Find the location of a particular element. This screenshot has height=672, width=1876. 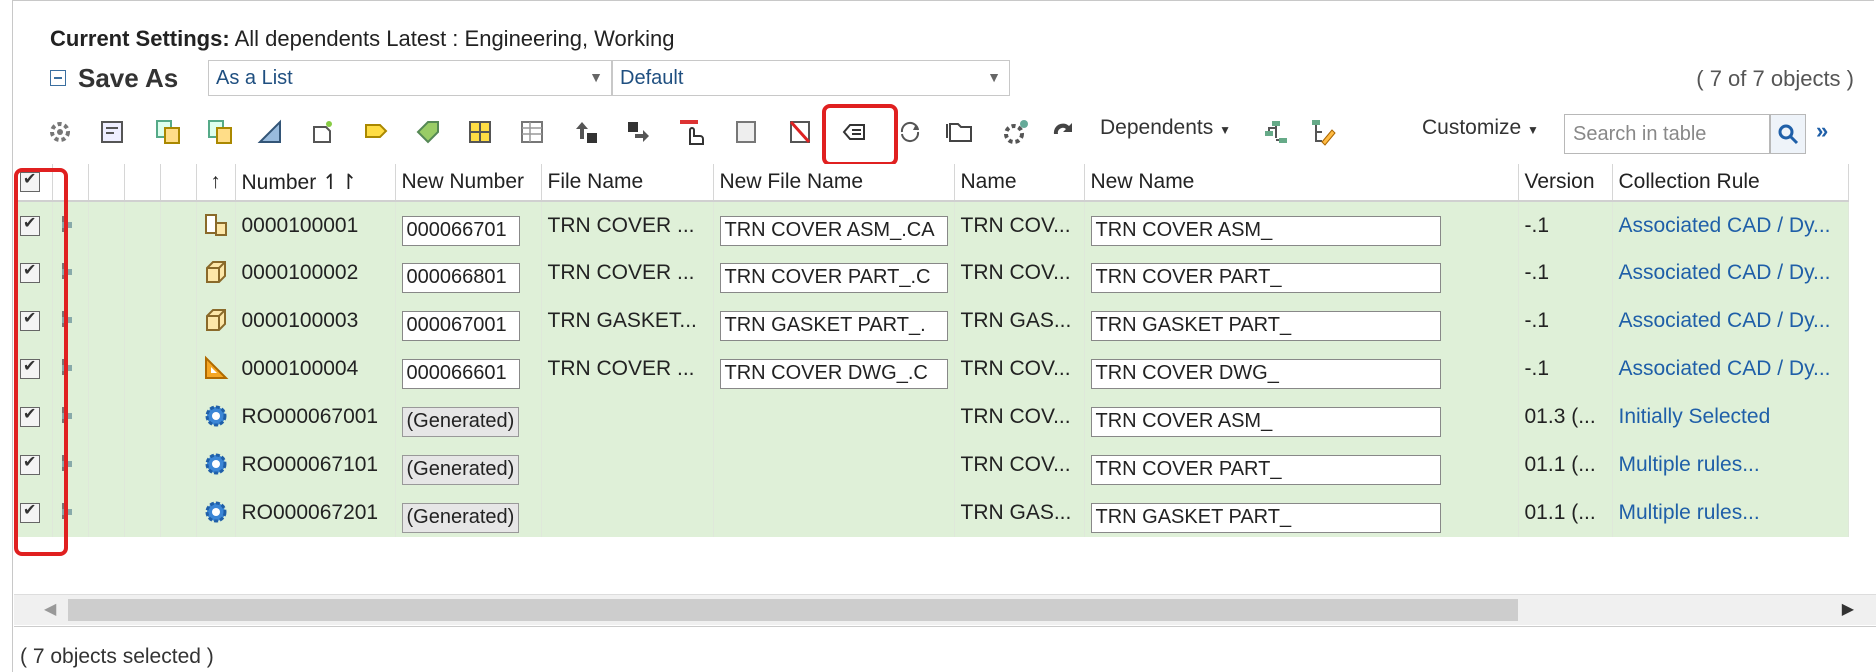

tree-icon is located at coordinates (1276, 132).